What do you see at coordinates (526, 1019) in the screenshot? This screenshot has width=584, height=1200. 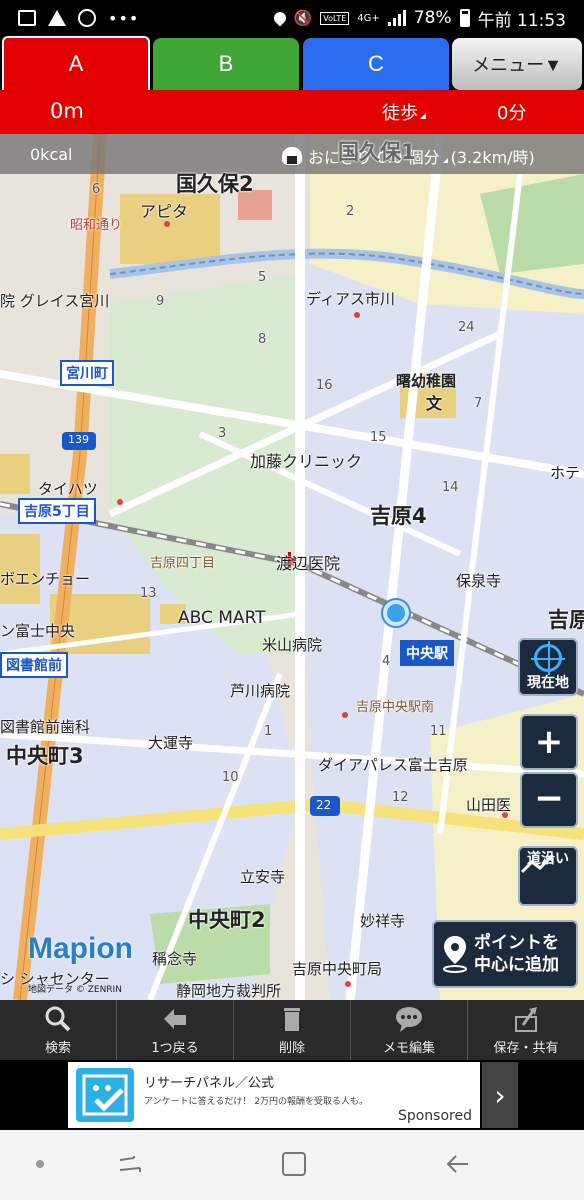 I see `share-icon` at bounding box center [526, 1019].